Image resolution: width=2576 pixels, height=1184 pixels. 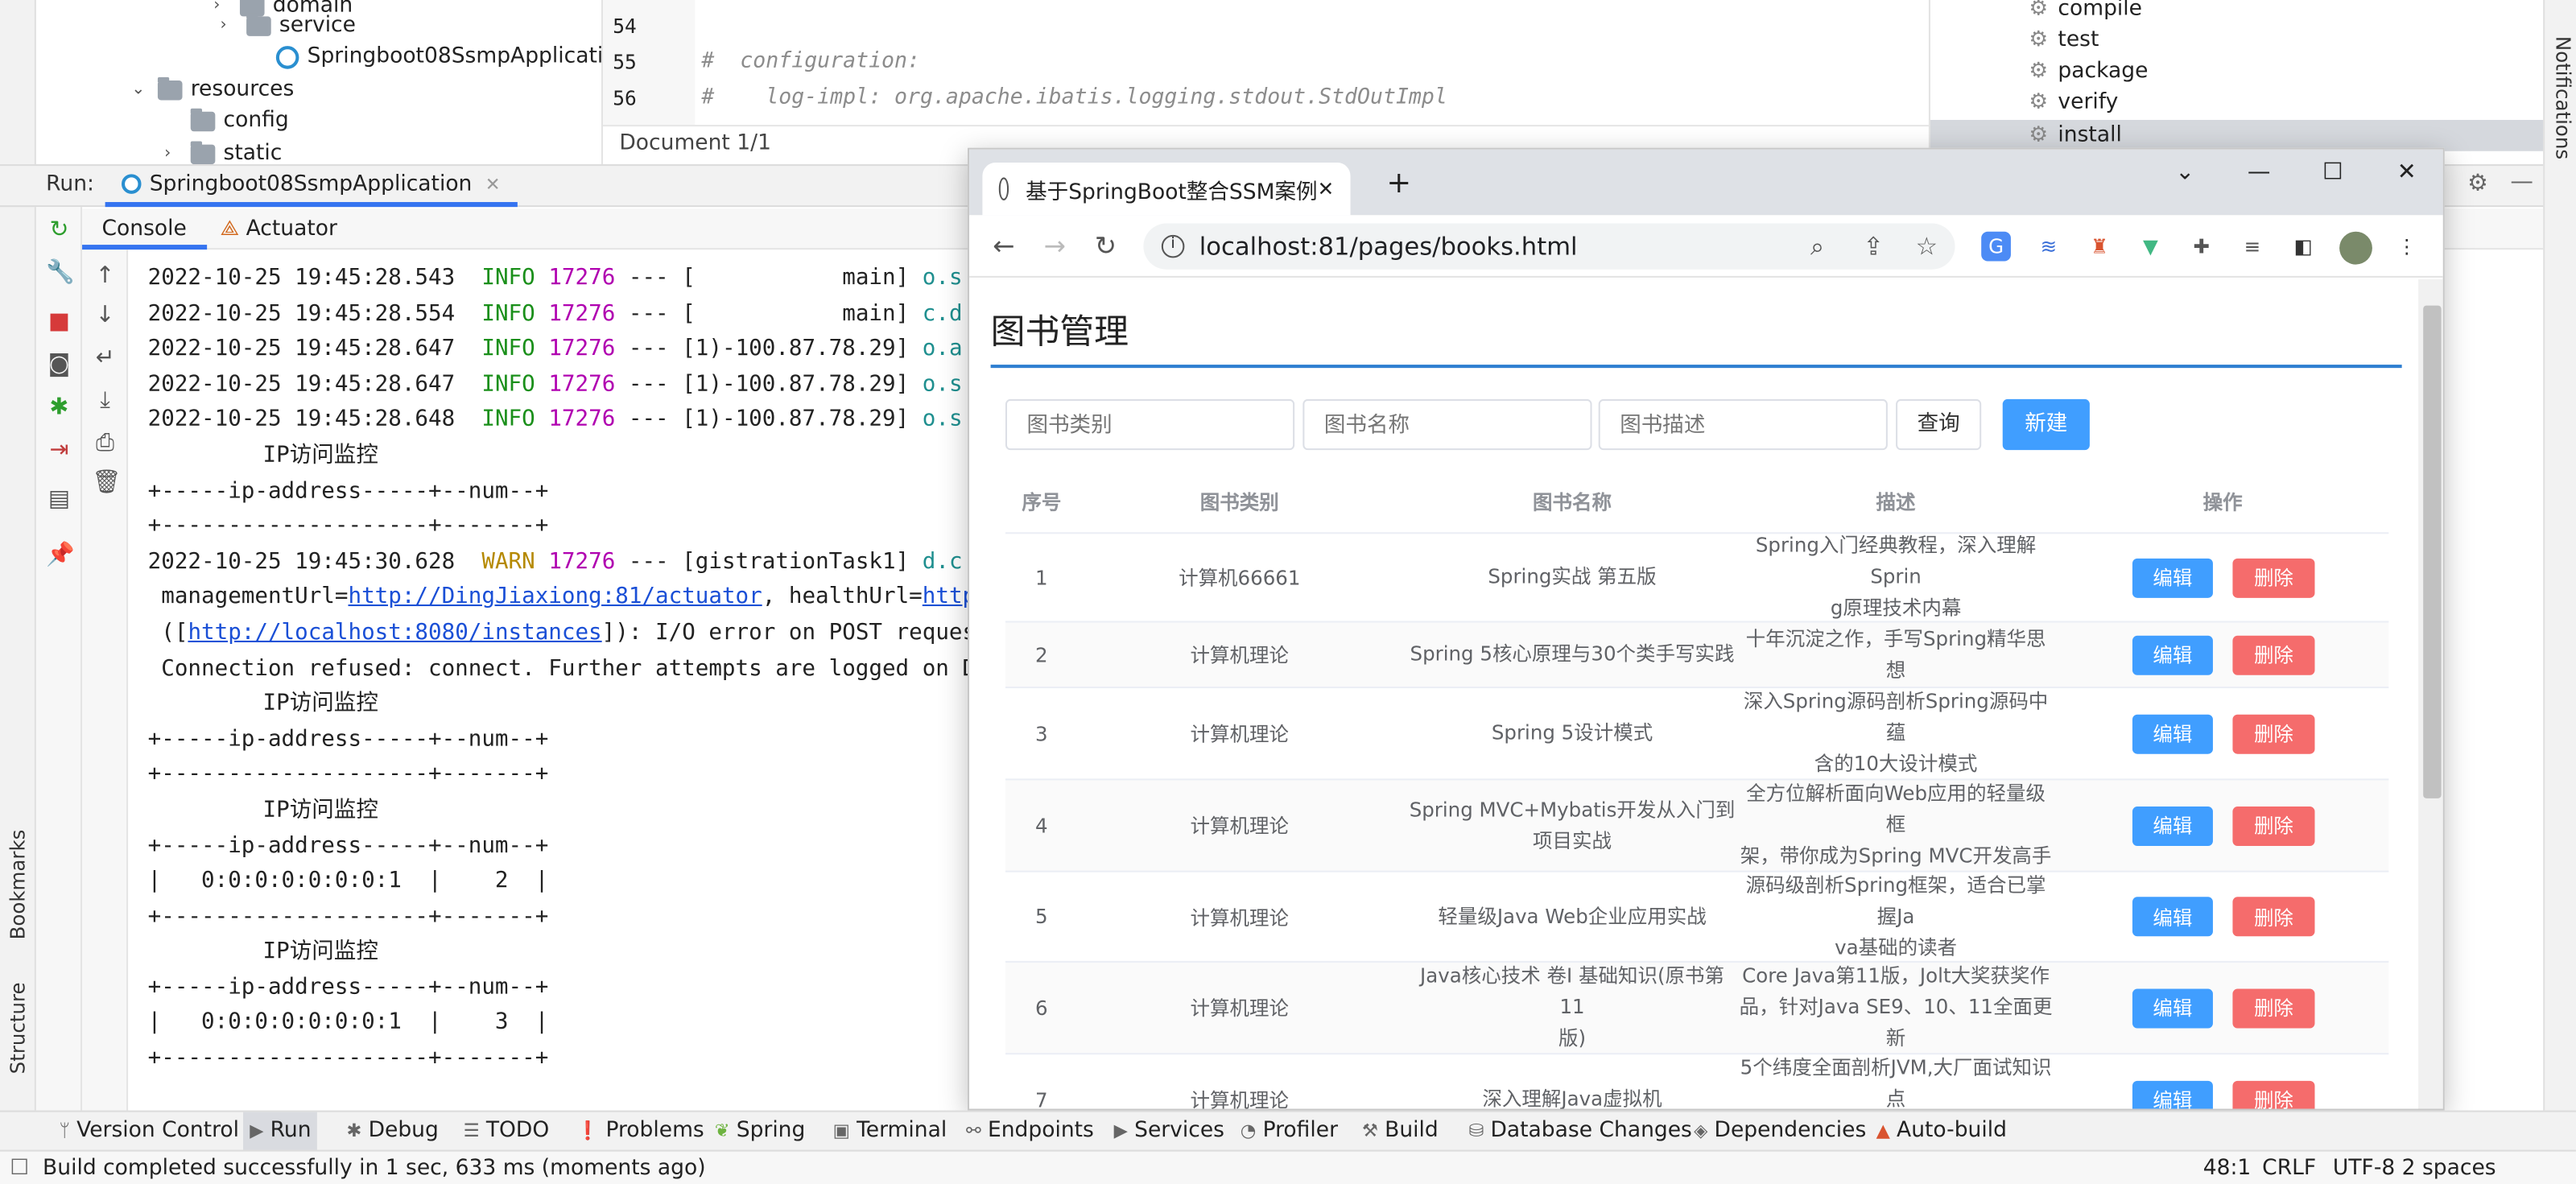 What do you see at coordinates (1400, 1132) in the screenshot?
I see `tool-build: ⚒ Build` at bounding box center [1400, 1132].